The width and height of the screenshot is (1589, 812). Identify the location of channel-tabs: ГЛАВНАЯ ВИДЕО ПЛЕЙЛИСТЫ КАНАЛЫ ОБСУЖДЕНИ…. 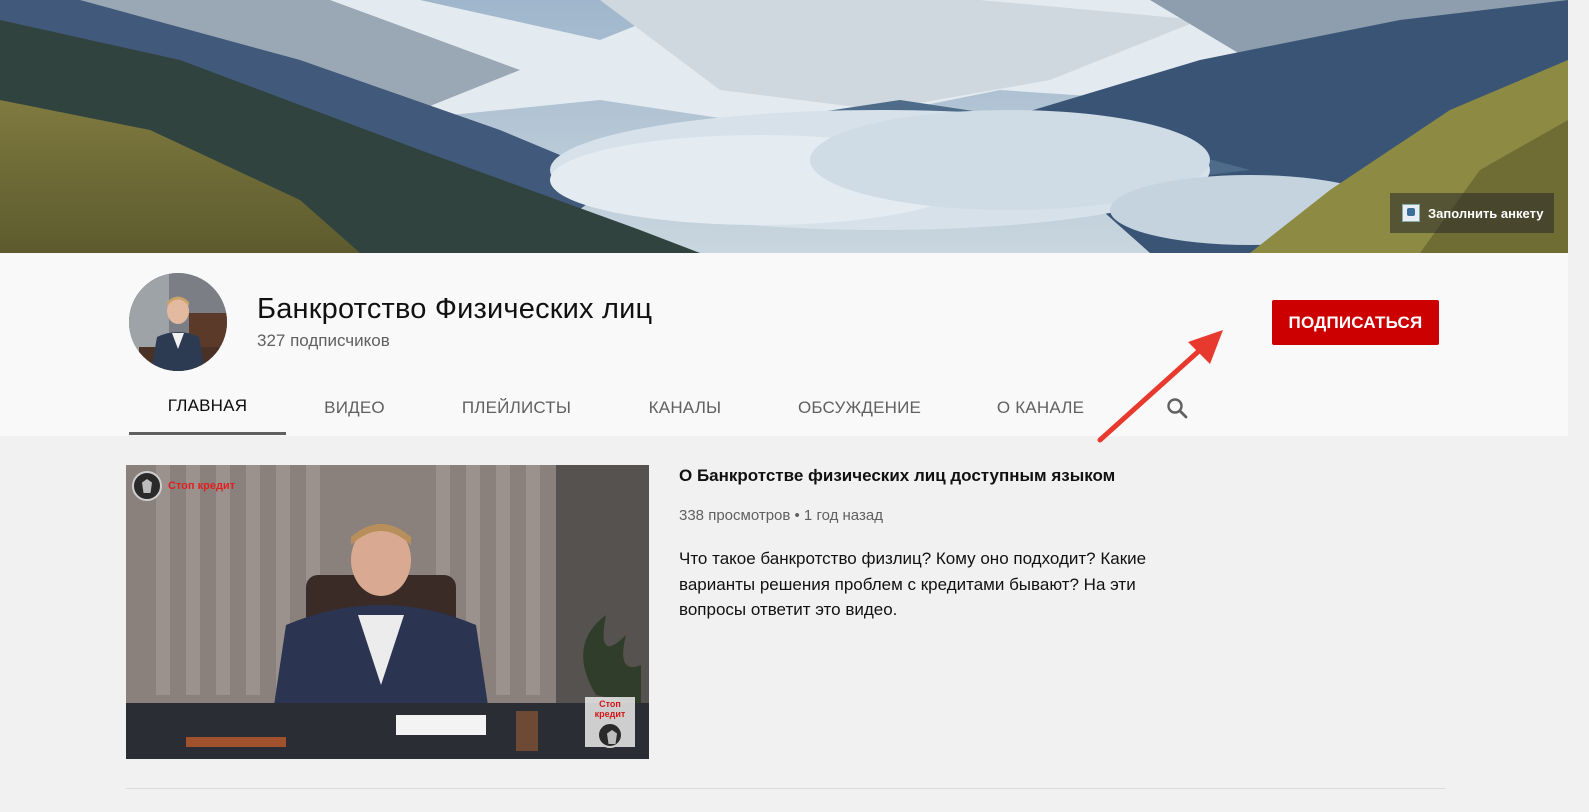
(625, 407).